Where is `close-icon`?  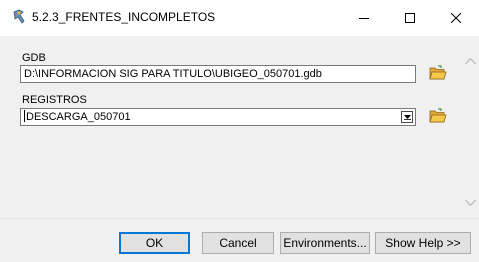
close-icon is located at coordinates (456, 18).